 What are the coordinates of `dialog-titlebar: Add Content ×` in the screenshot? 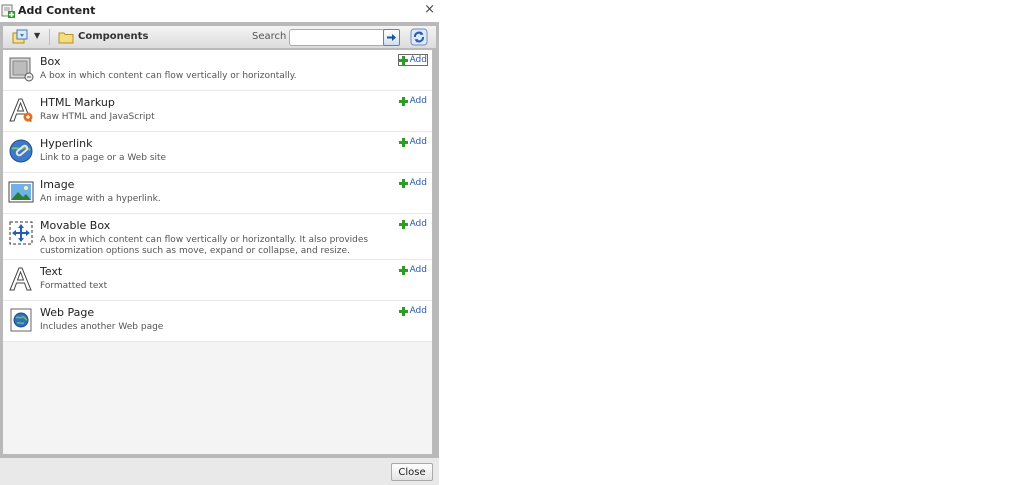 It's located at (219, 11).